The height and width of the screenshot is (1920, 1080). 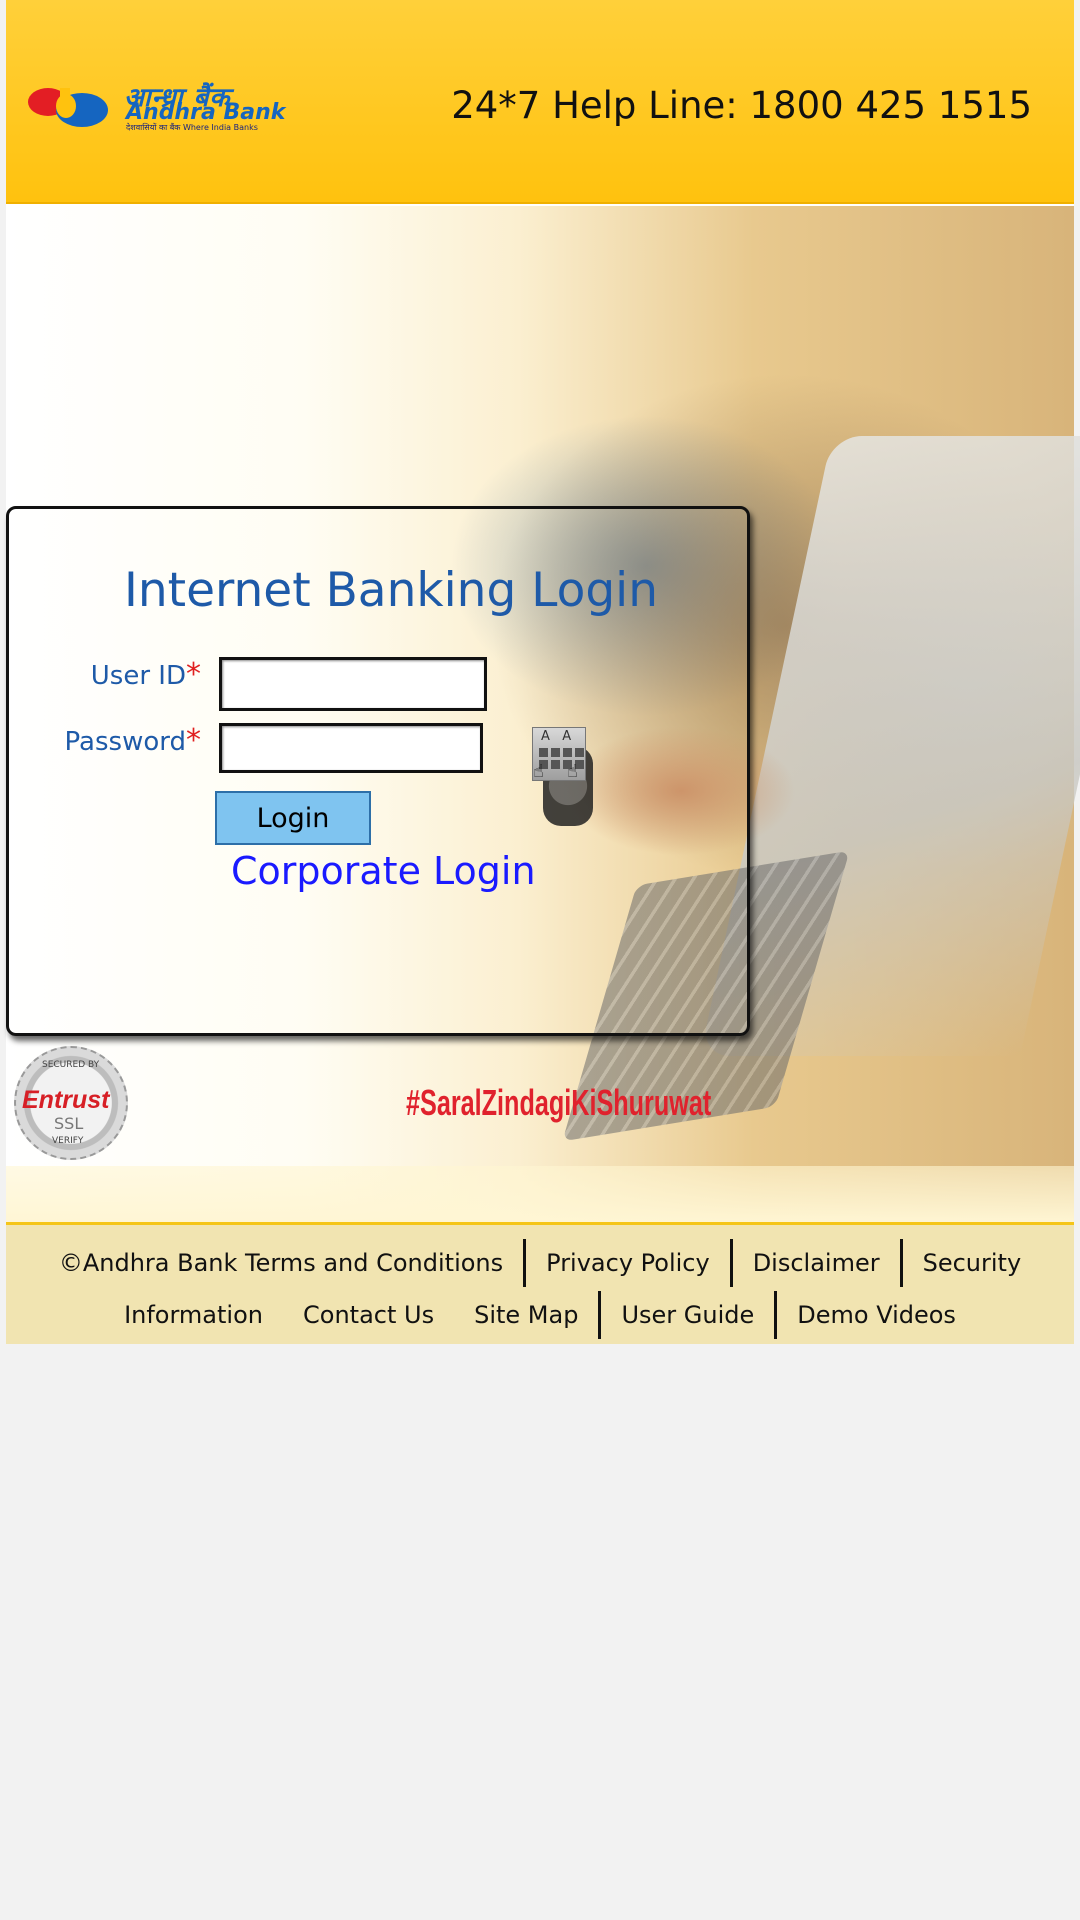 I want to click on user-id-label: User ID*, so click(x=146, y=674).